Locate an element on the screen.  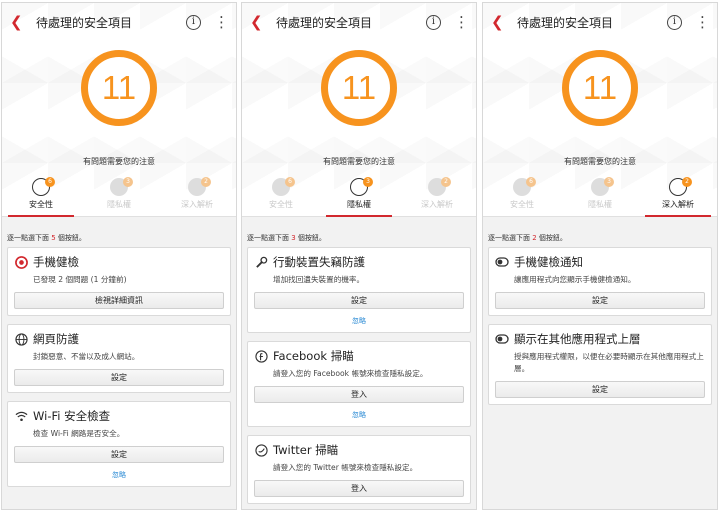
card-title: 行動裝置失竊防護 is located at coordinates (319, 262).